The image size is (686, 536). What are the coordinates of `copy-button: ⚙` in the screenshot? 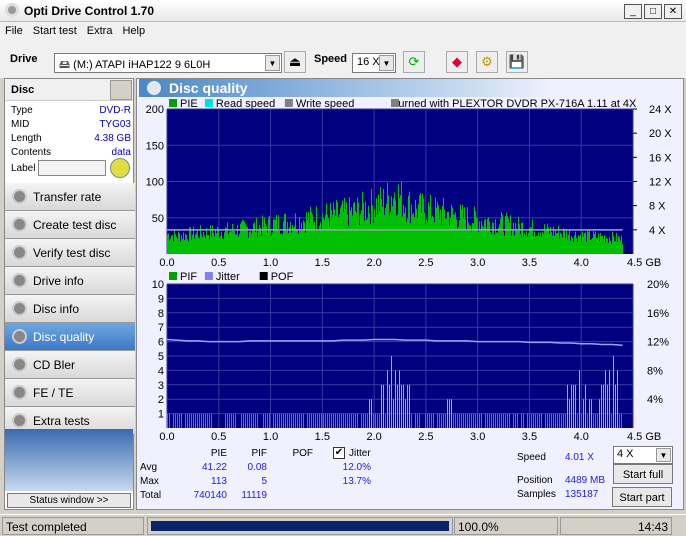 It's located at (487, 62).